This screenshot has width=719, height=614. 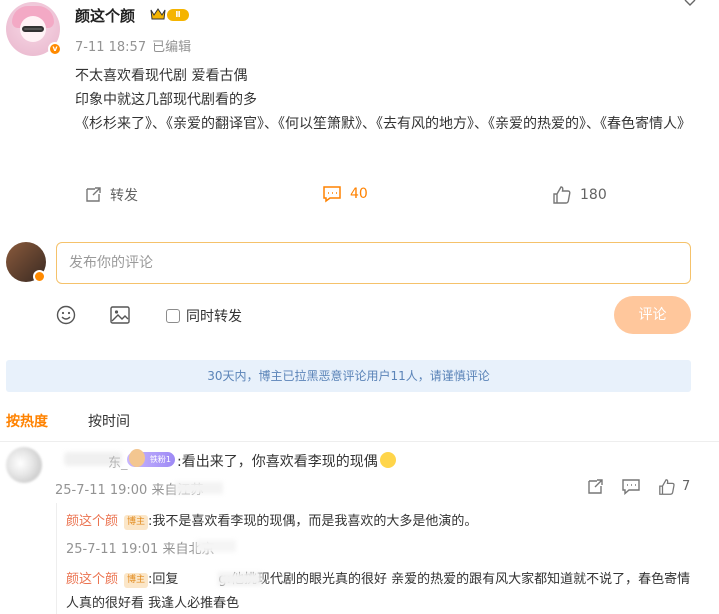 What do you see at coordinates (161, 76) in the screenshot?
I see `post-line: 不太喜欢看现代剧 爱看古偶` at bounding box center [161, 76].